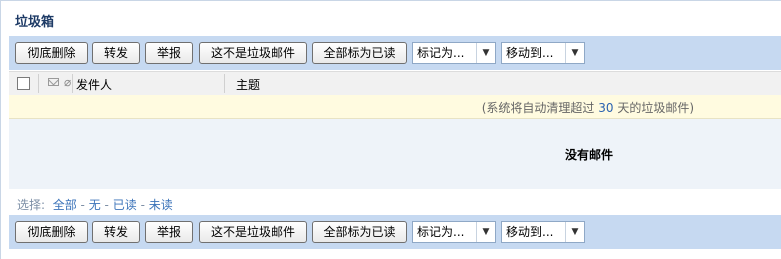  What do you see at coordinates (606, 108) in the screenshot?
I see `notice-days: 30` at bounding box center [606, 108].